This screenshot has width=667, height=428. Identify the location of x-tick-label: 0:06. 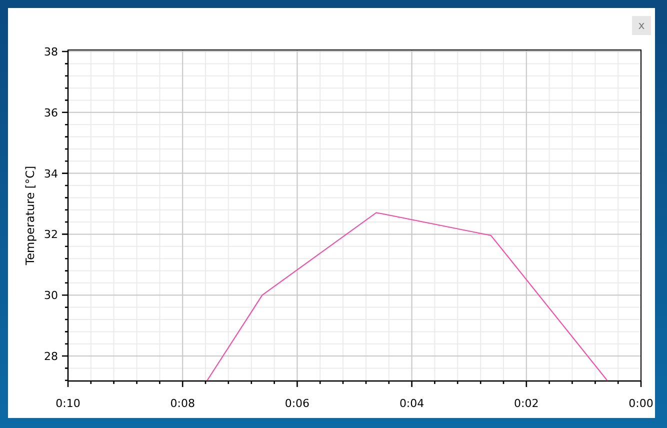
(297, 403).